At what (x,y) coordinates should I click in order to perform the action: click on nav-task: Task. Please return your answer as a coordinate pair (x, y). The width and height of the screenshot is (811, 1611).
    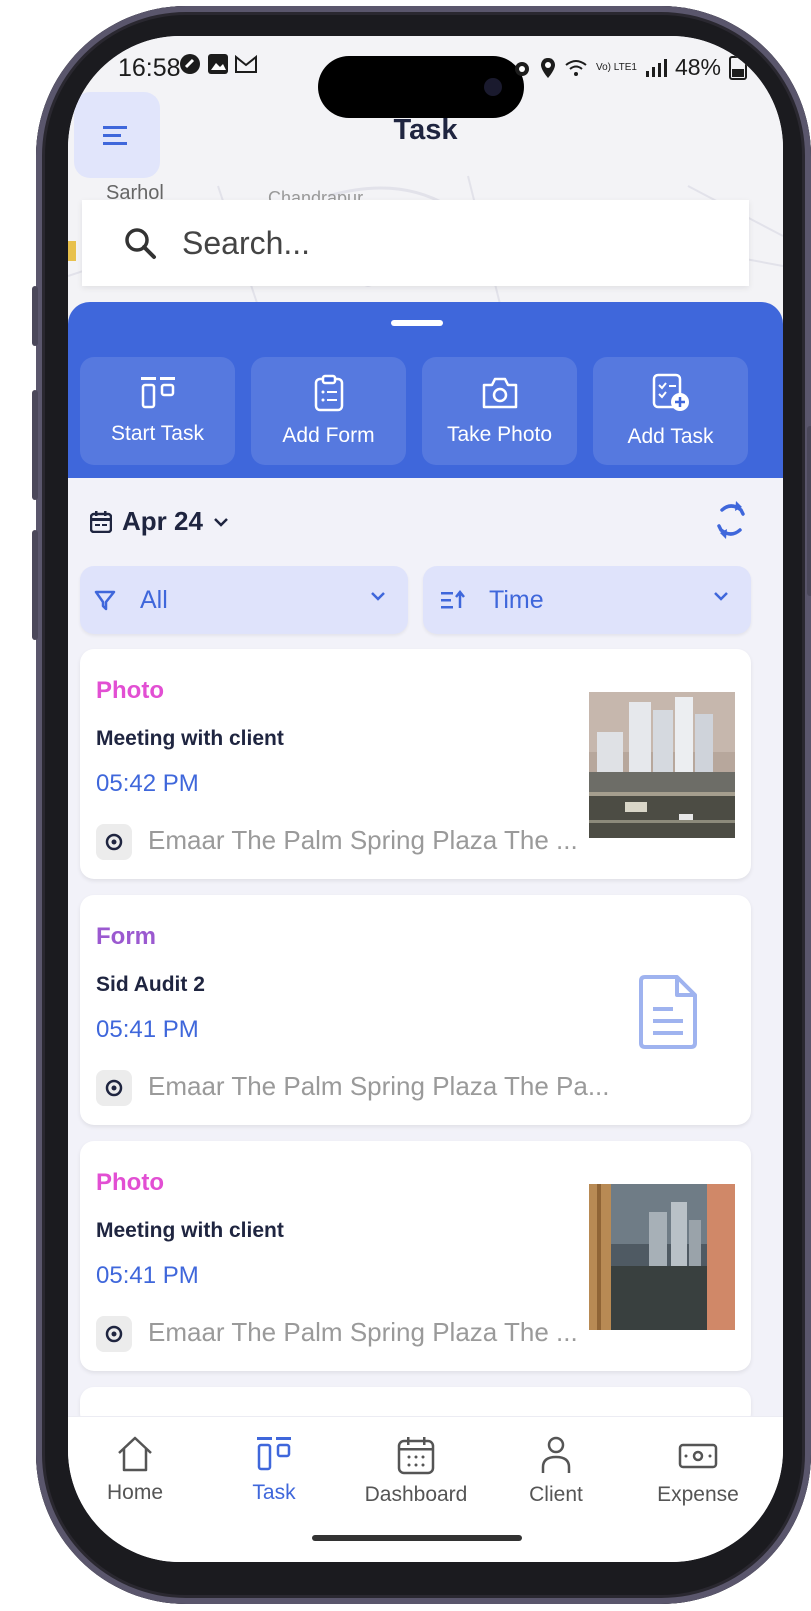
    Looking at the image, I should click on (274, 1470).